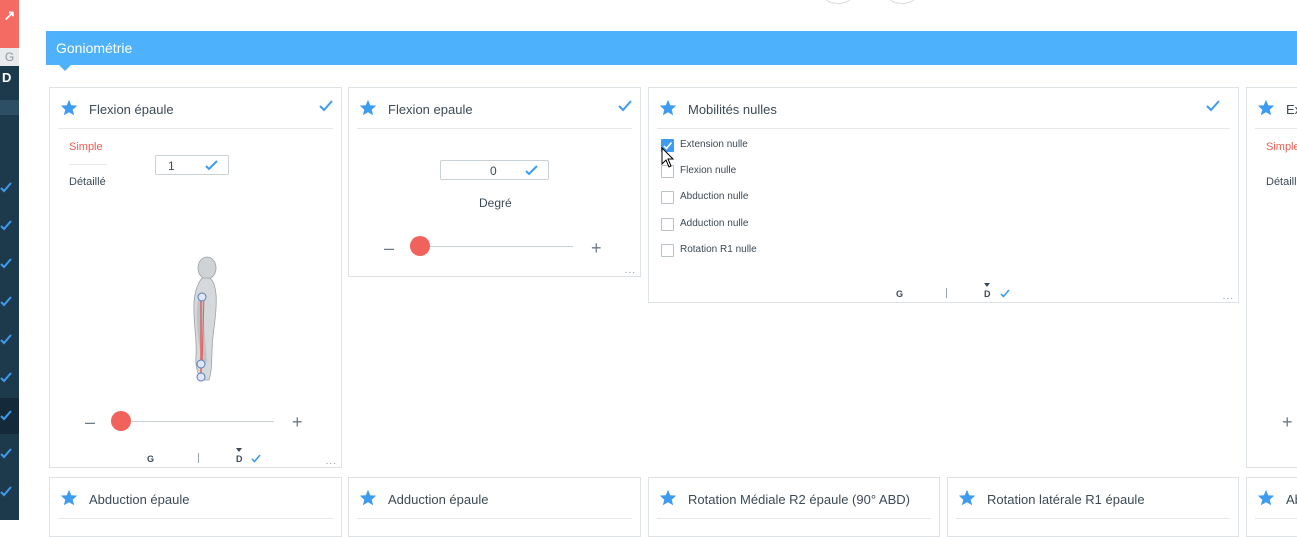 This screenshot has width=1297, height=537. Describe the element at coordinates (671, 51) in the screenshot. I see `section-banner: Goniométrie` at that location.